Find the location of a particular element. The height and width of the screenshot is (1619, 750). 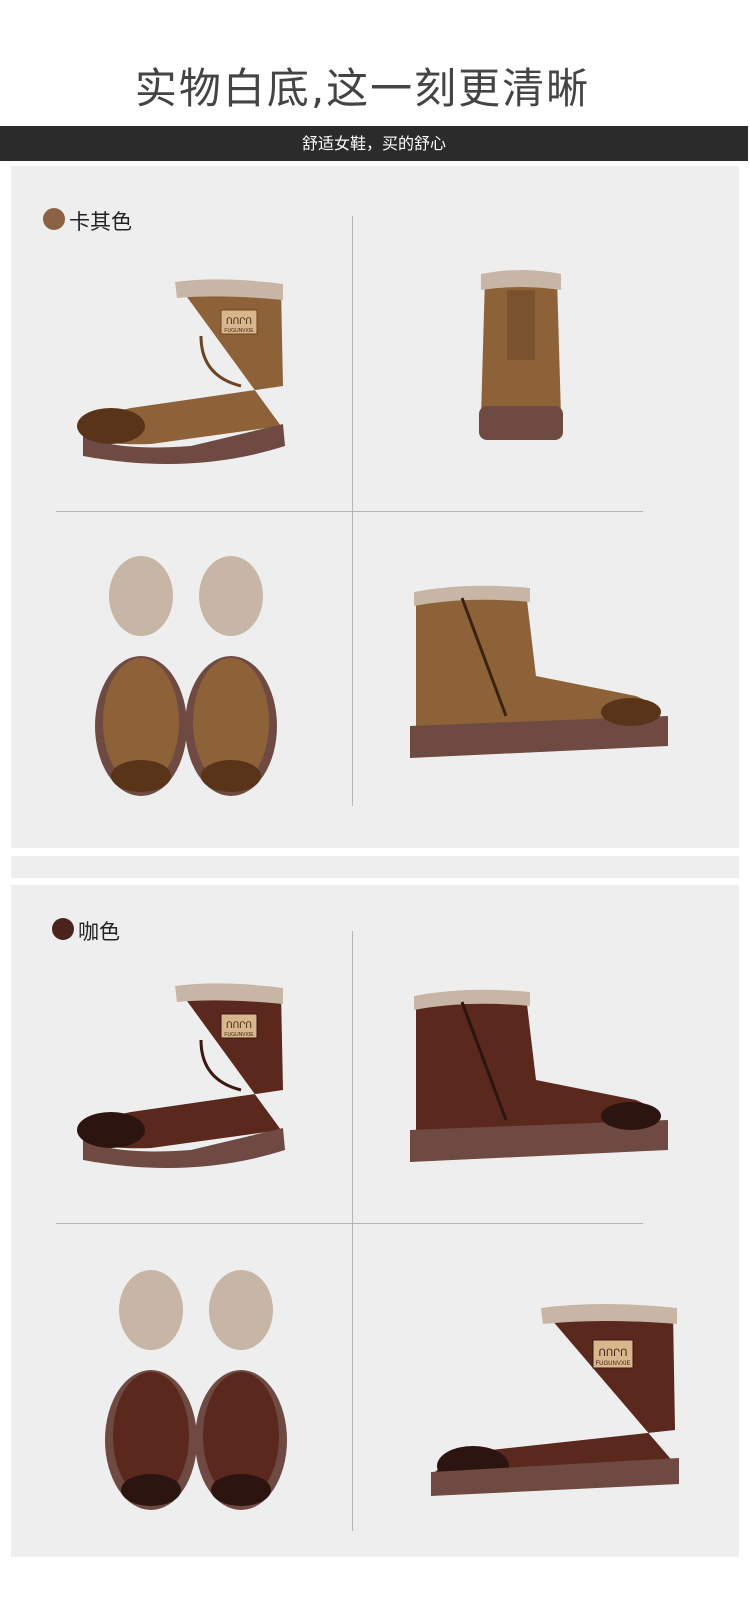

color-label-coffee: 咖色 is located at coordinates (99, 932).